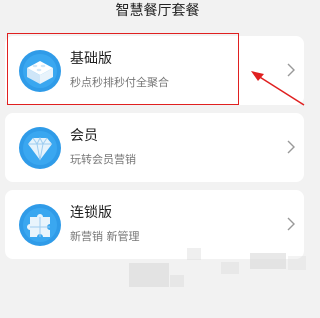  What do you see at coordinates (40, 225) in the screenshot?
I see `puzzle-icon` at bounding box center [40, 225].